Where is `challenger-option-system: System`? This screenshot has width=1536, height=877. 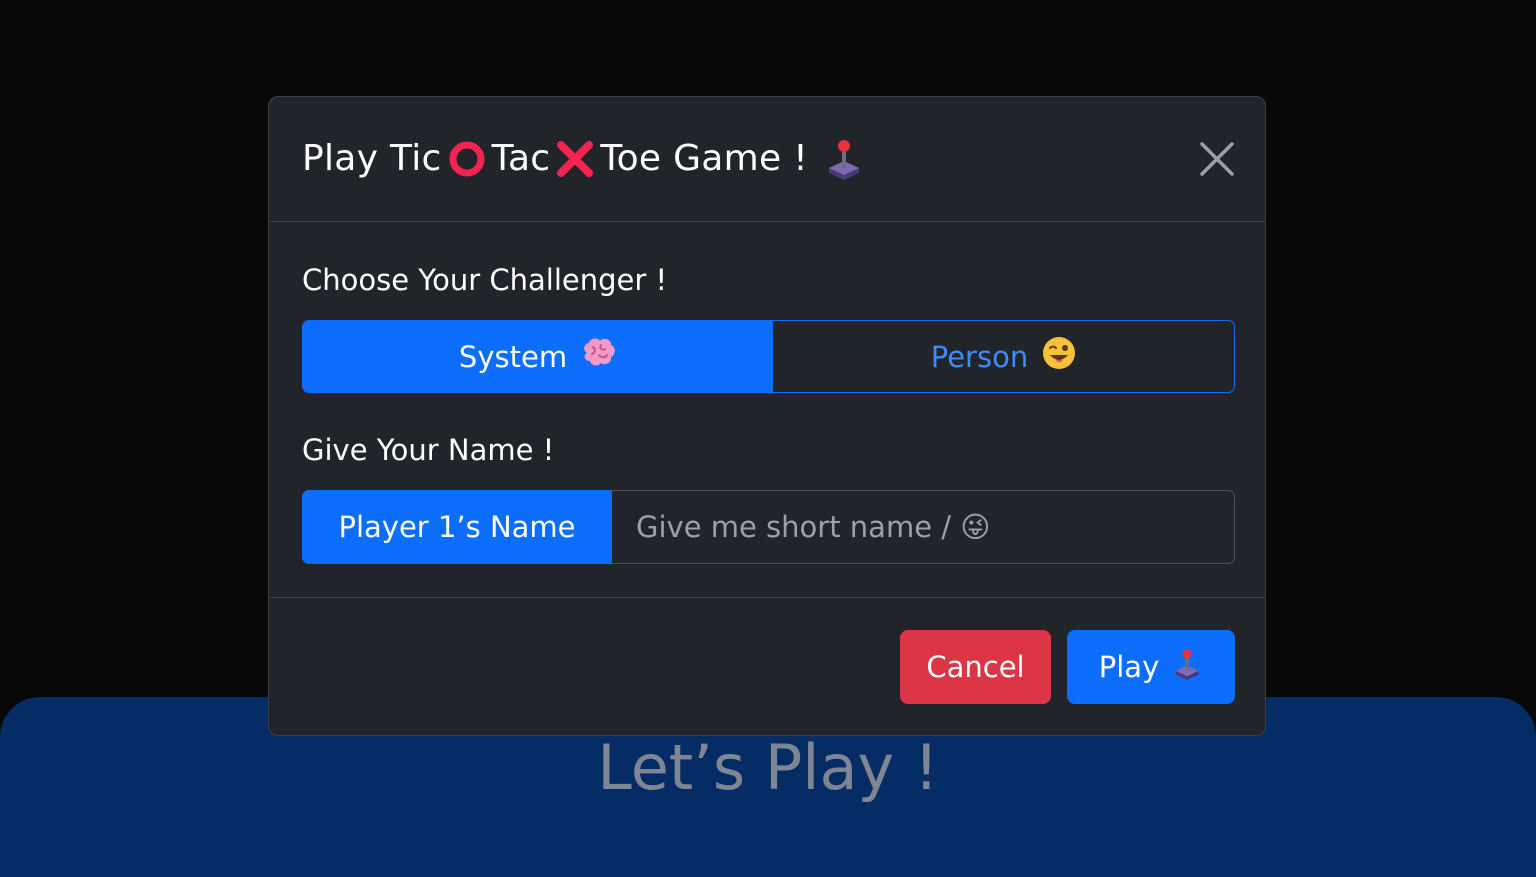 challenger-option-system: System is located at coordinates (538, 356).